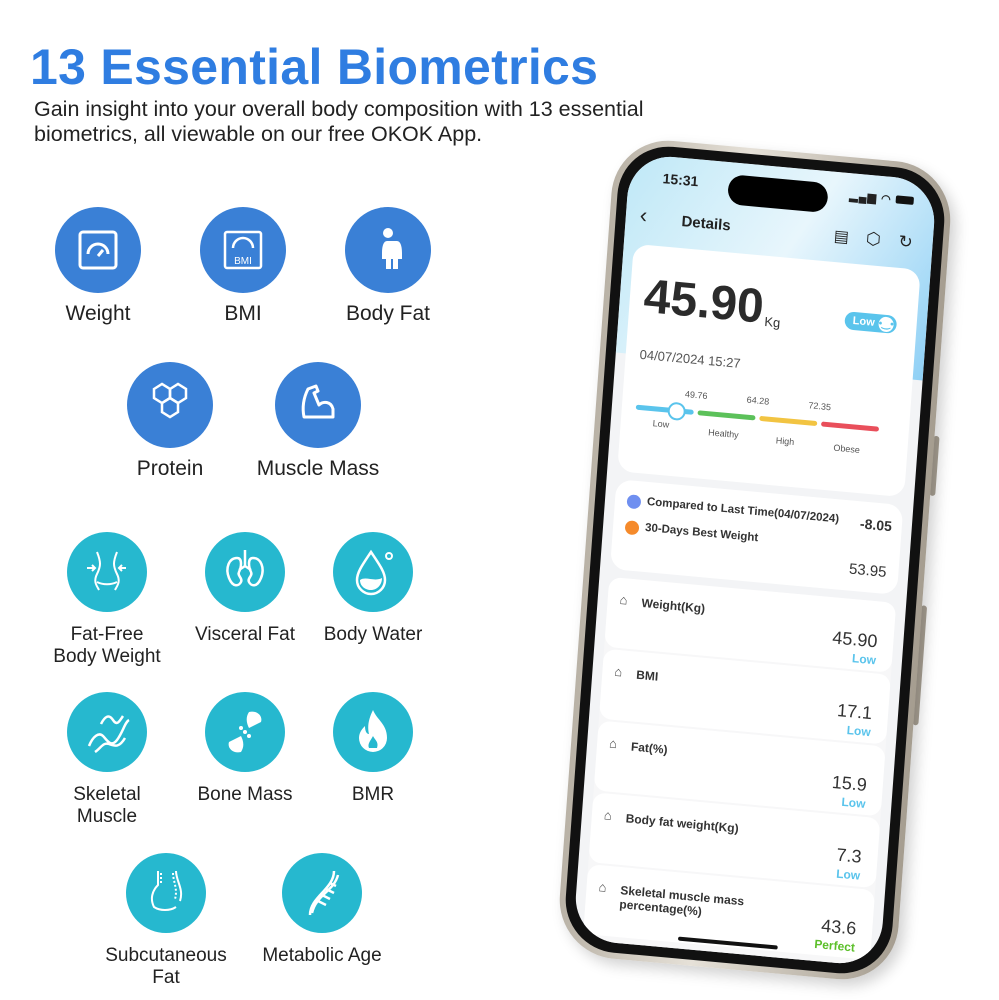  What do you see at coordinates (388, 250) in the screenshot?
I see `body-figure-icon` at bounding box center [388, 250].